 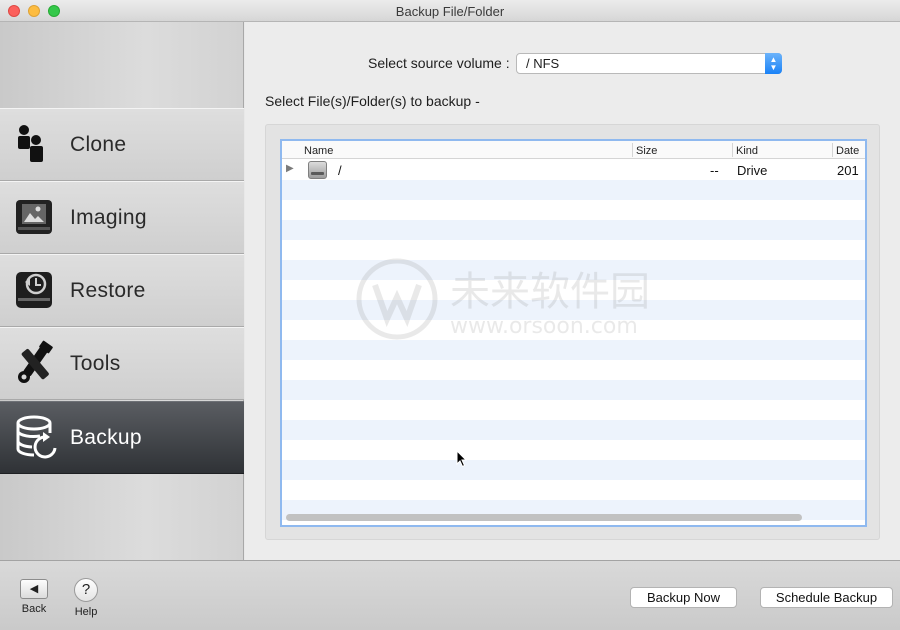 What do you see at coordinates (573, 150) in the screenshot?
I see `table-header: Name Size Kind Date` at bounding box center [573, 150].